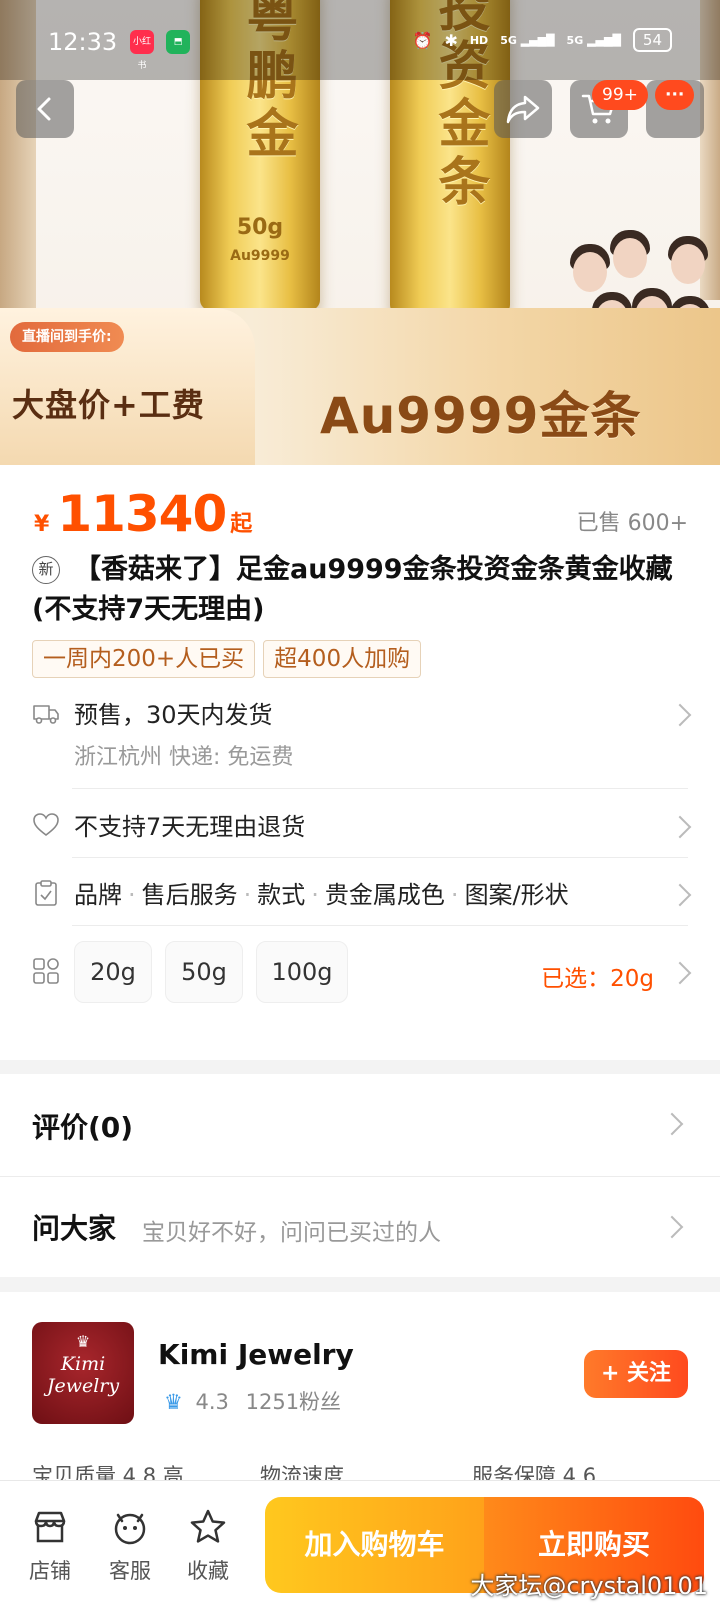  Describe the element at coordinates (208, 1526) in the screenshot. I see `star-icon` at that location.